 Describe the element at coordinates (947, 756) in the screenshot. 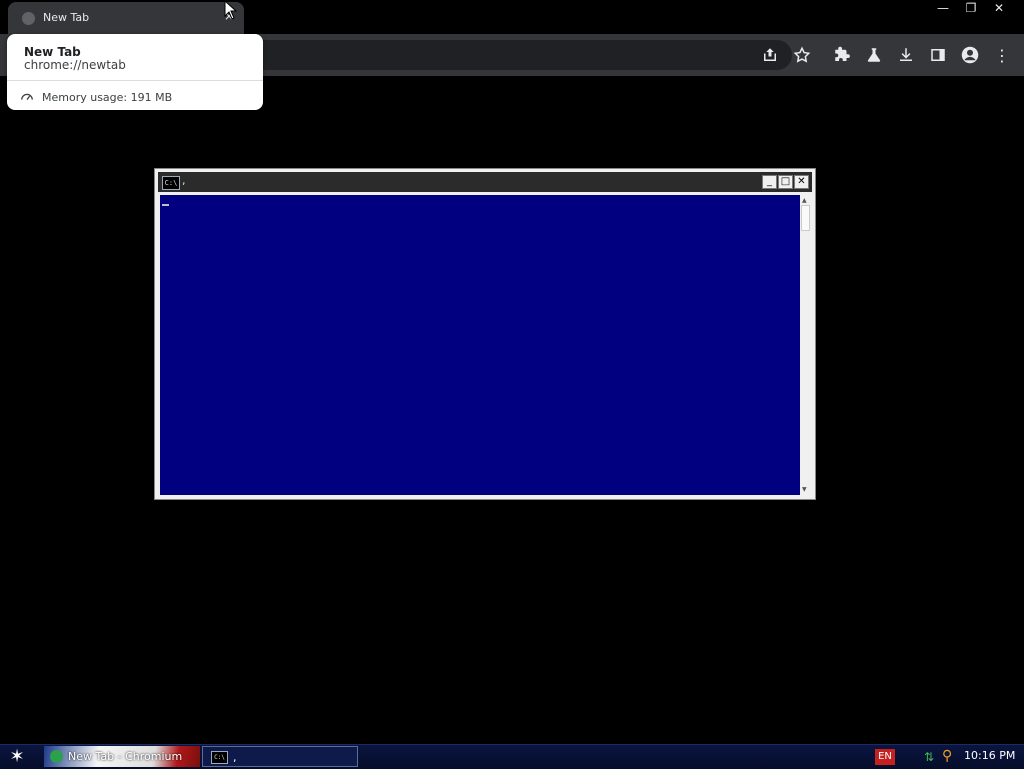

I see `search-icon: ⚲` at that location.